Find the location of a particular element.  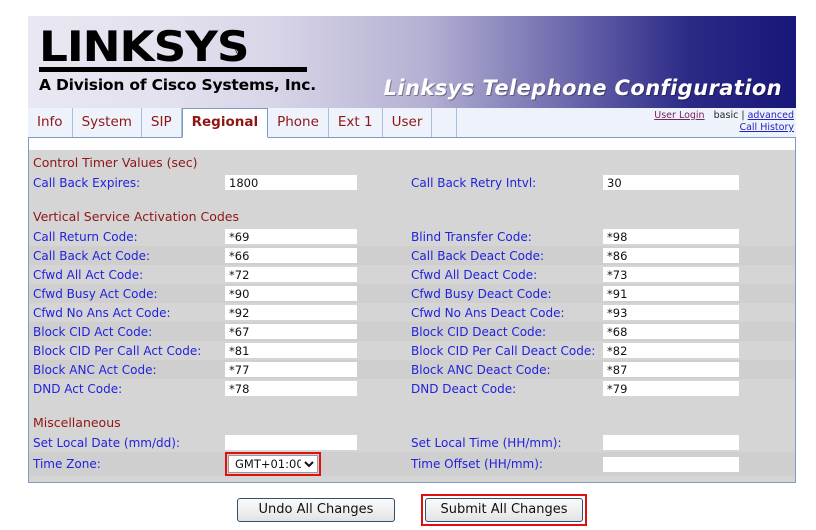

input-dnd-act-code is located at coordinates (291, 388).